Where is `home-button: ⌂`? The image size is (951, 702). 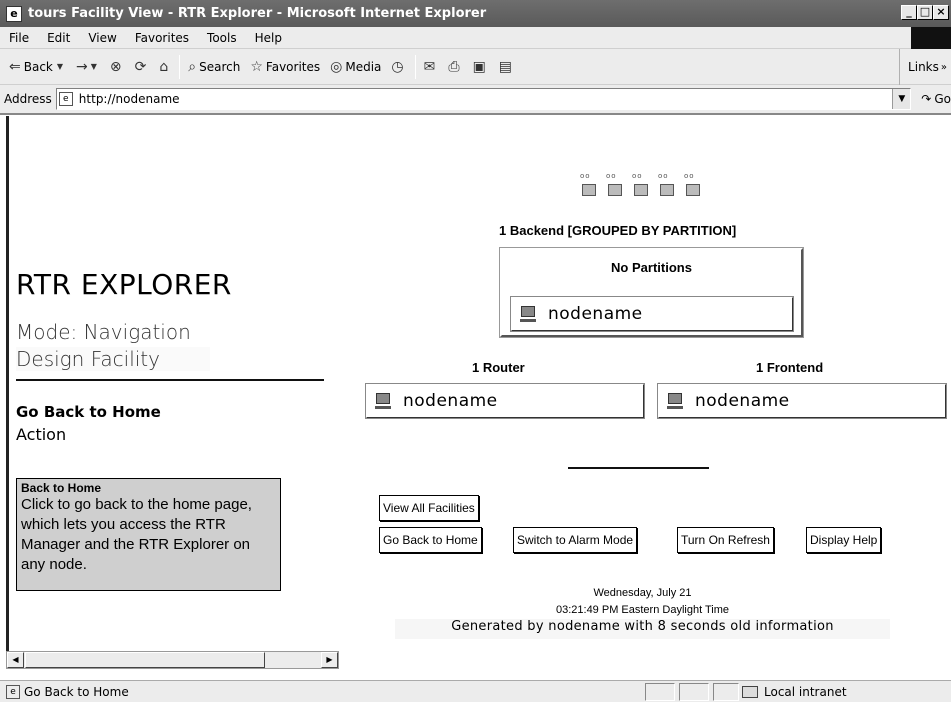 home-button: ⌂ is located at coordinates (165, 67).